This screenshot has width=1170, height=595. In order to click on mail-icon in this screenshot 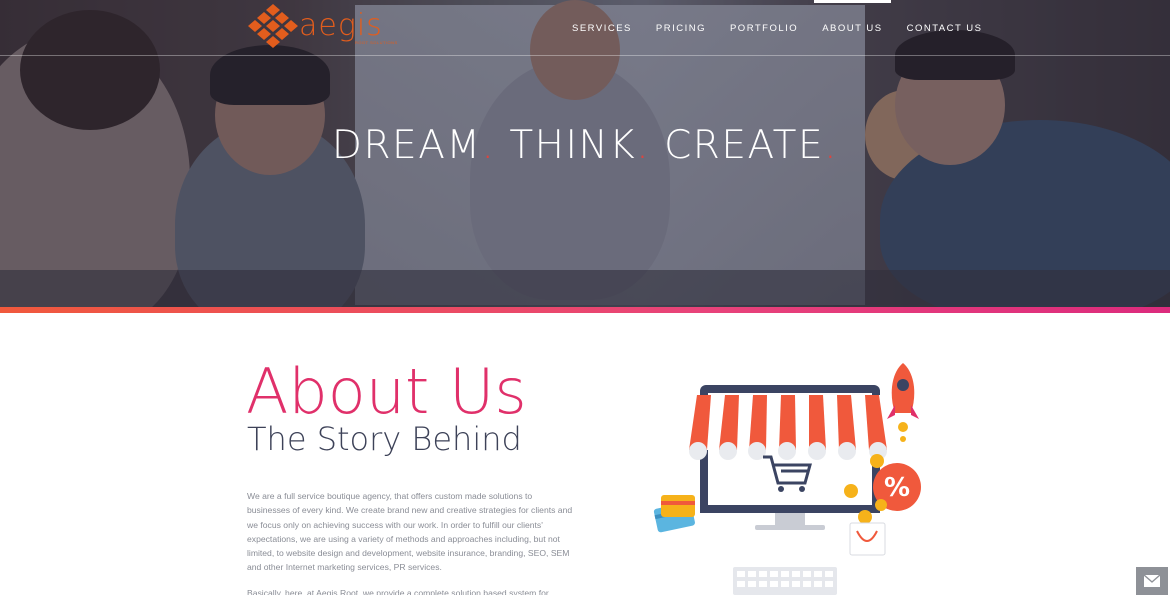, I will do `click(1152, 581)`.